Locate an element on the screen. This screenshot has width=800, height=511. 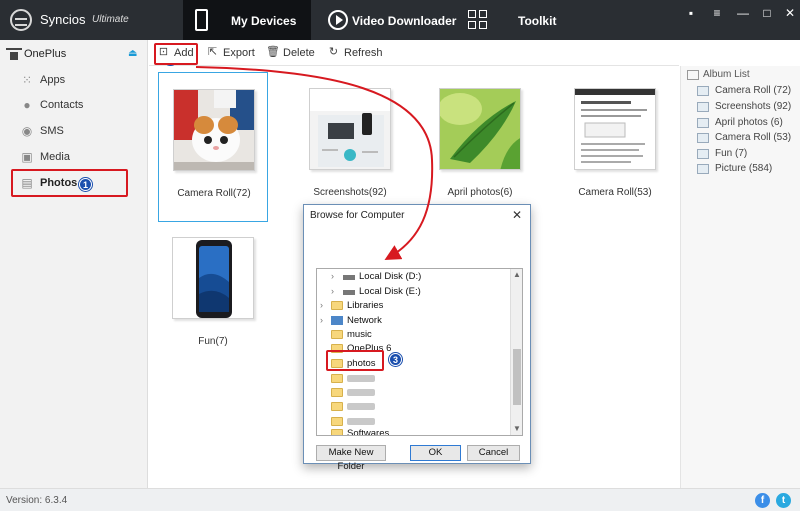
device-icon is located at coordinates (14, 54).